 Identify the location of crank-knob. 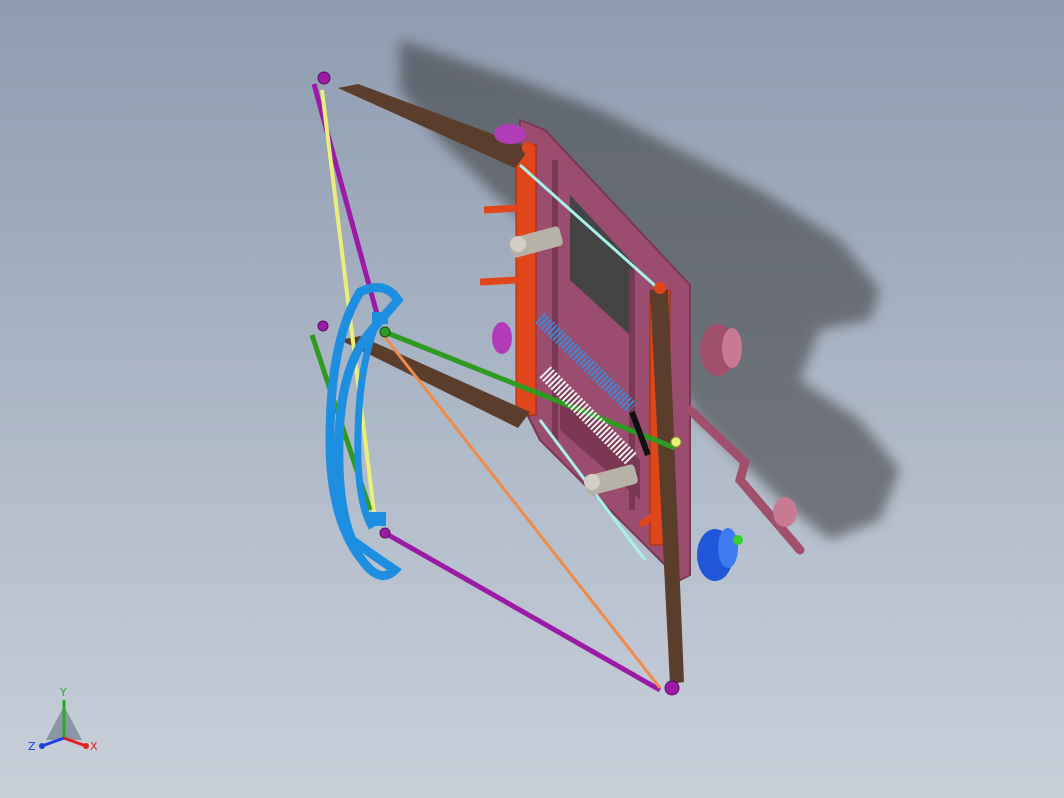
(785, 512).